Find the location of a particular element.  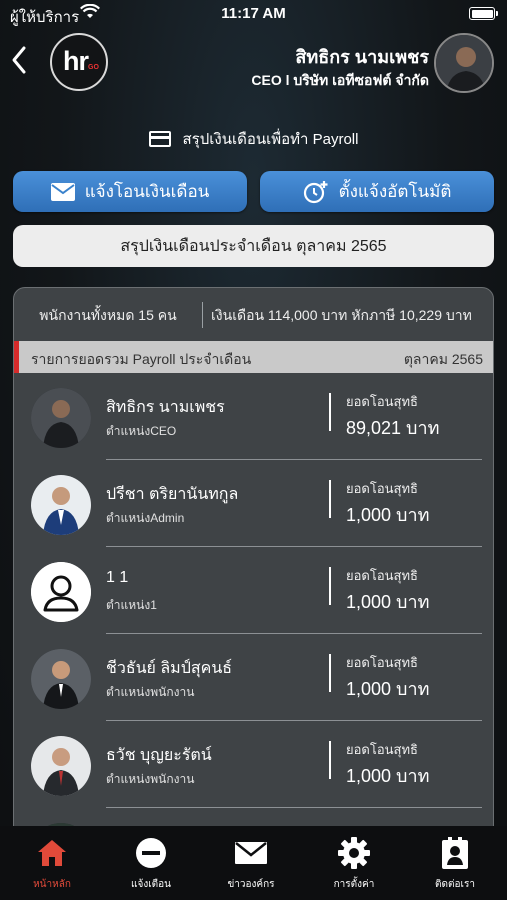

battery-icon is located at coordinates (483, 13).